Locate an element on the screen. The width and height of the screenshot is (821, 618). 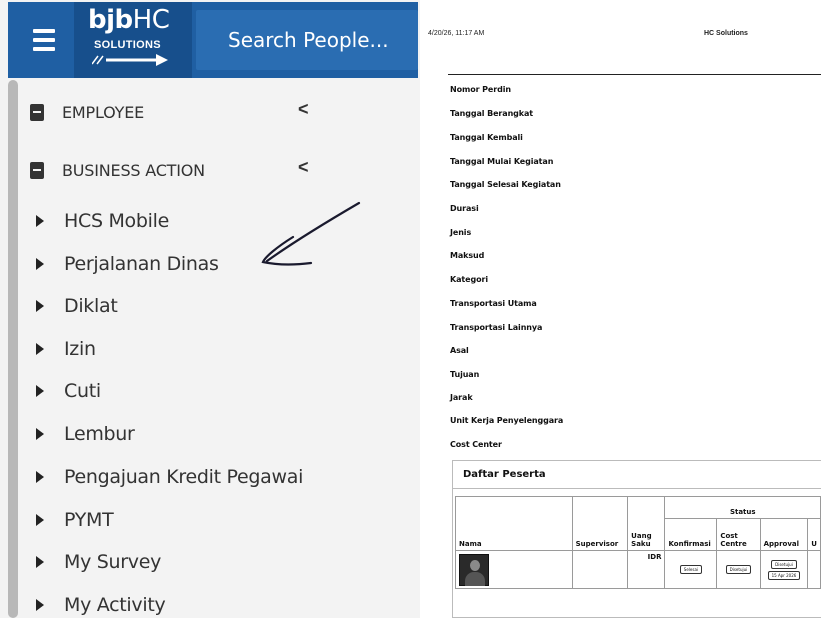
field-label: Nomor Perdin is located at coordinates (480, 89).